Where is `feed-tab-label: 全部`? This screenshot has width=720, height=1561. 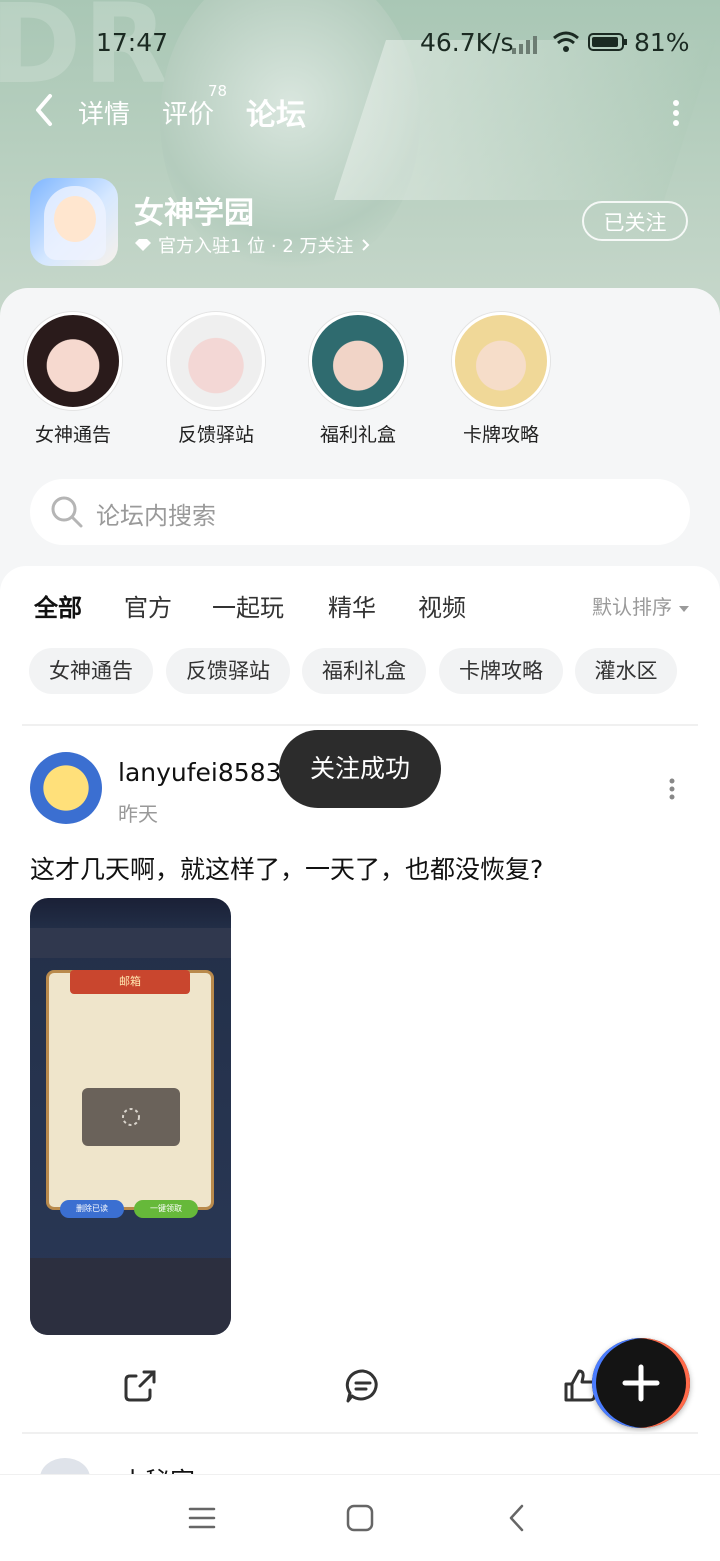 feed-tab-label: 全部 is located at coordinates (58, 608).